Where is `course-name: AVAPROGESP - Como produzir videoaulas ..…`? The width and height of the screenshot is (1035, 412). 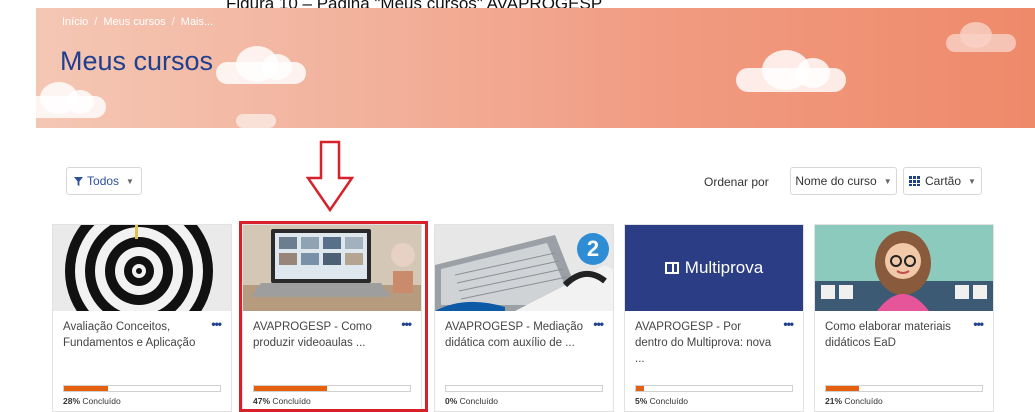
course-name: AVAPROGESP - Como produzir videoaulas ..… is located at coordinates (323, 335).